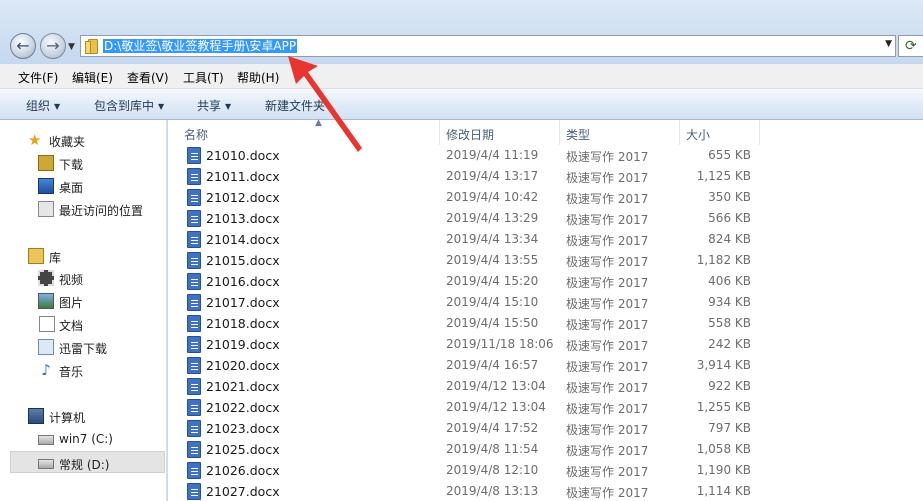 This screenshot has height=501, width=923. What do you see at coordinates (545, 155) in the screenshot?
I see `table-row: 21010.docx 2019/4/4 11:19 极速写作 2017 655 KB` at bounding box center [545, 155].